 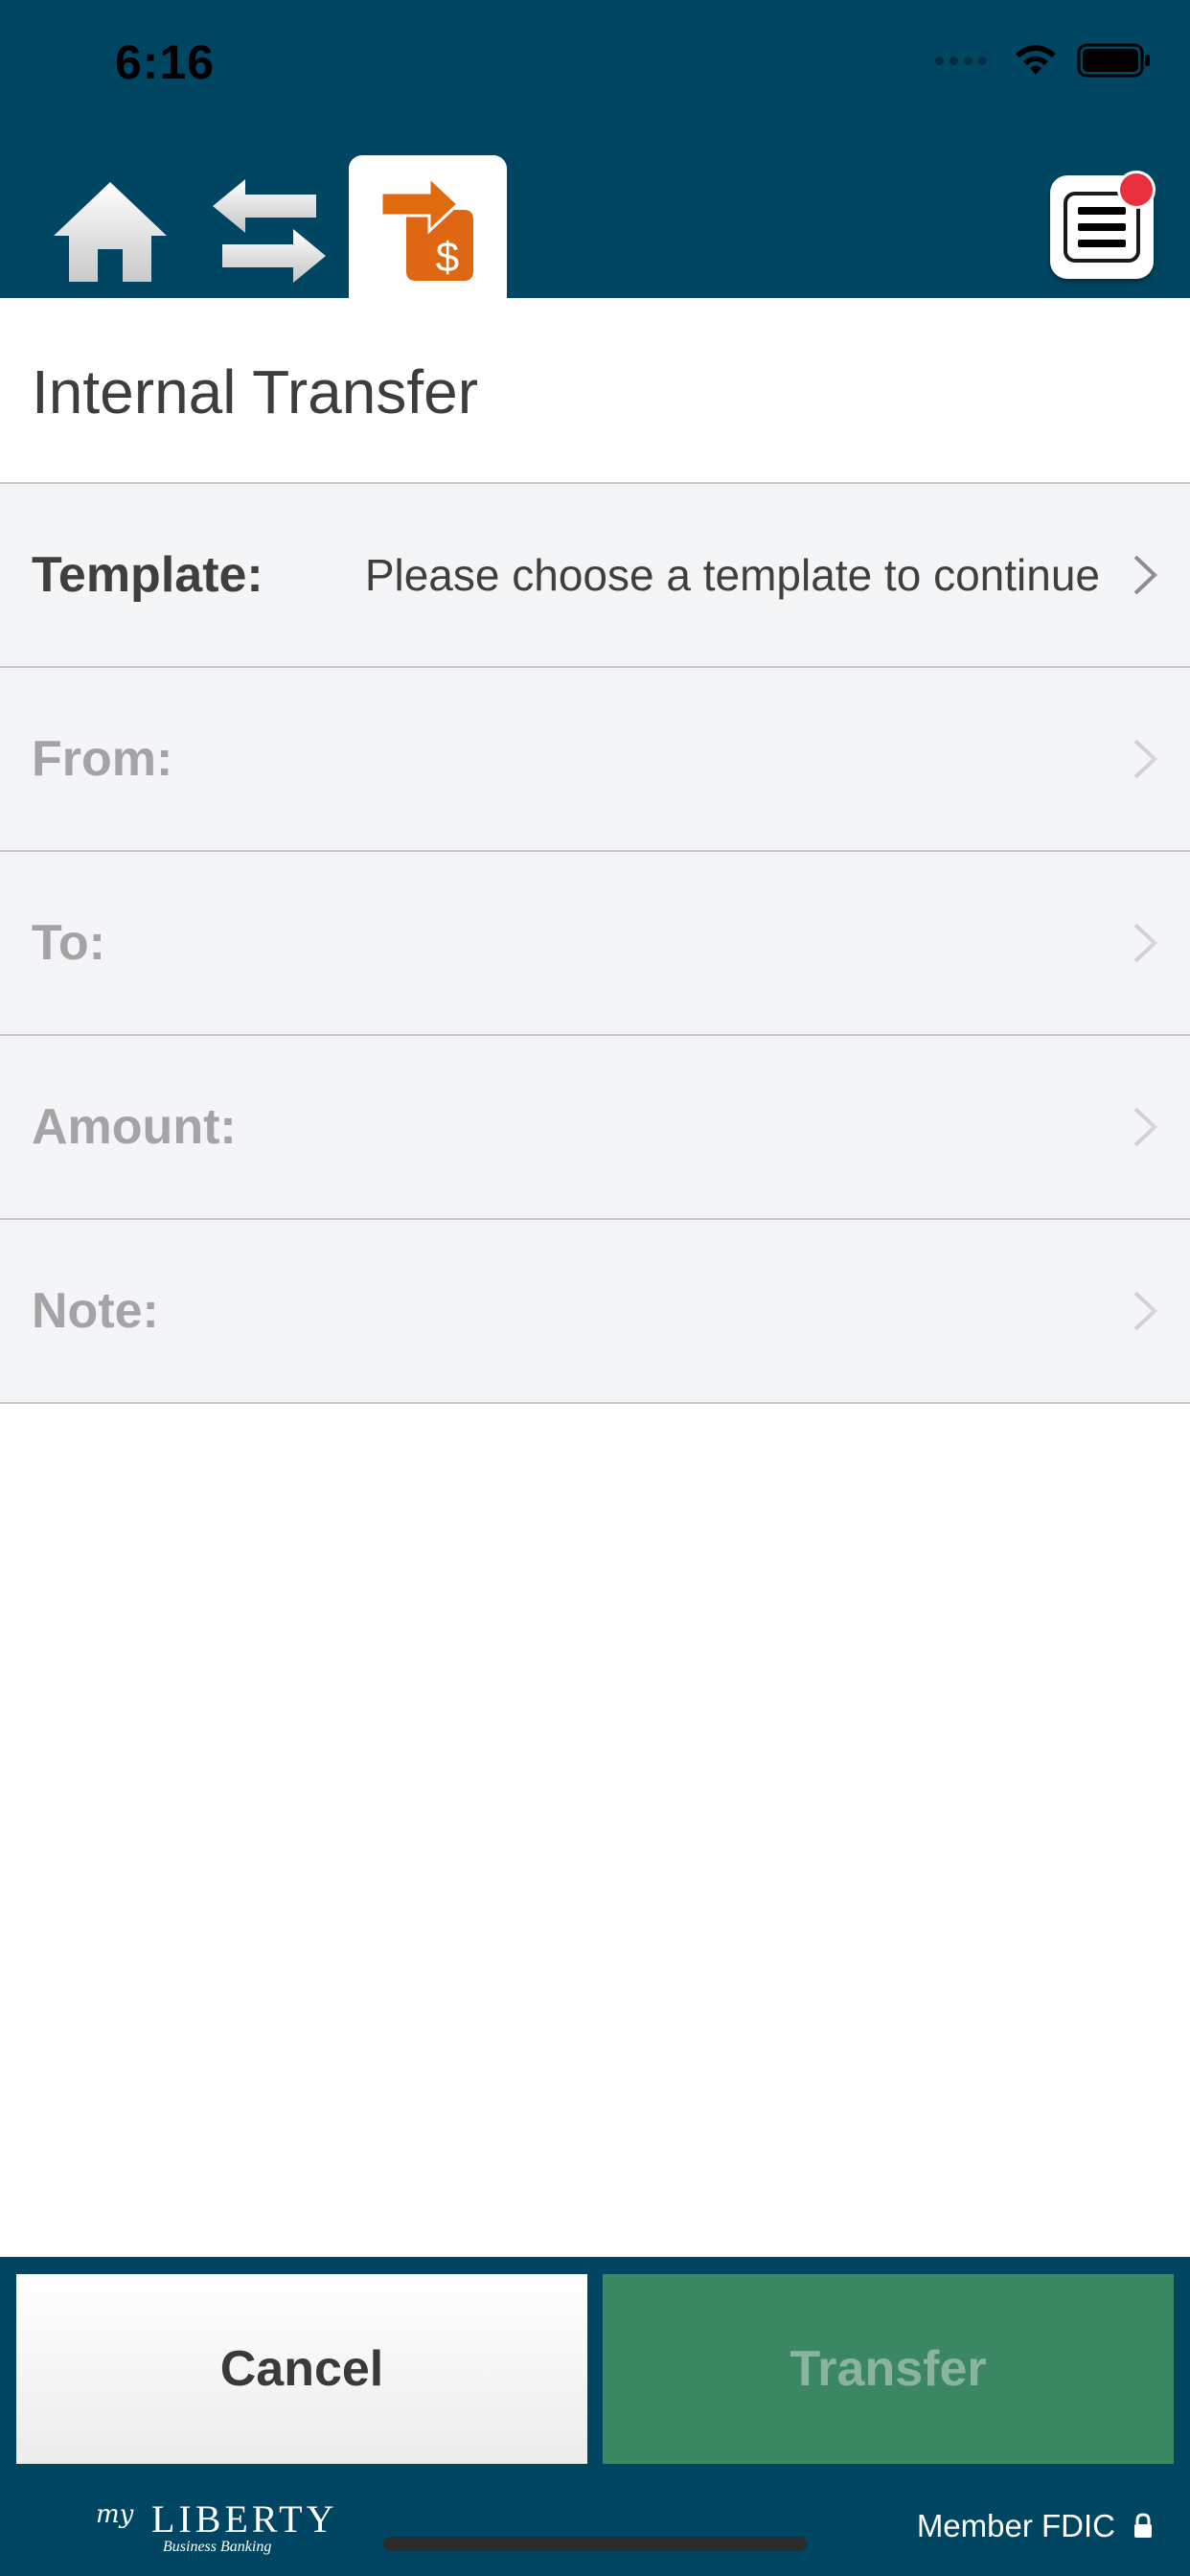 What do you see at coordinates (1136, 190) in the screenshot?
I see `notification-badge` at bounding box center [1136, 190].